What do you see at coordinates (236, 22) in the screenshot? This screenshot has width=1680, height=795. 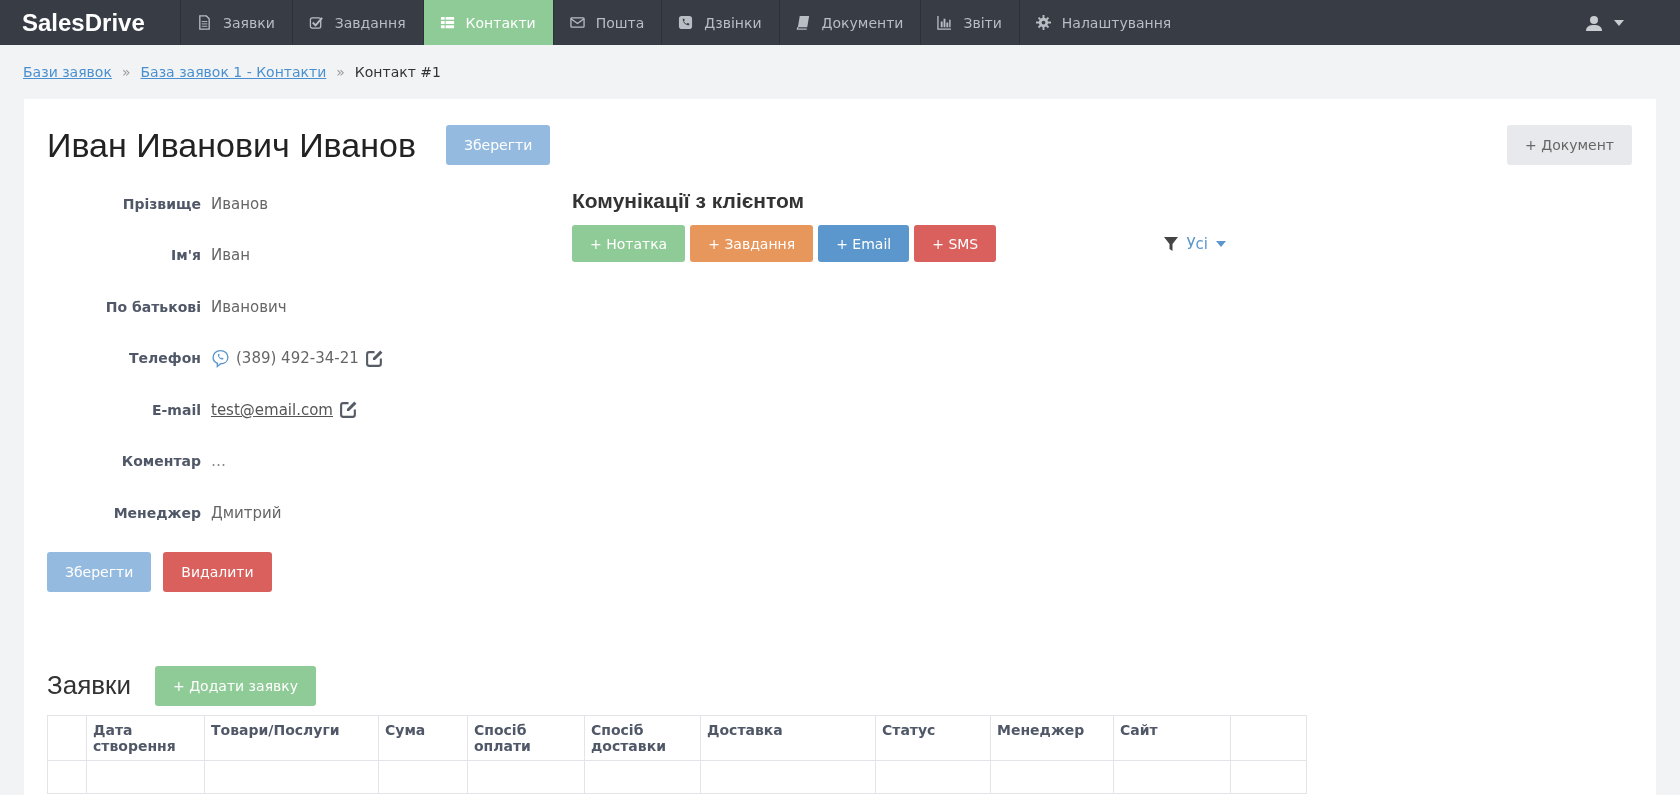 I see `nav-tab: Заявки` at bounding box center [236, 22].